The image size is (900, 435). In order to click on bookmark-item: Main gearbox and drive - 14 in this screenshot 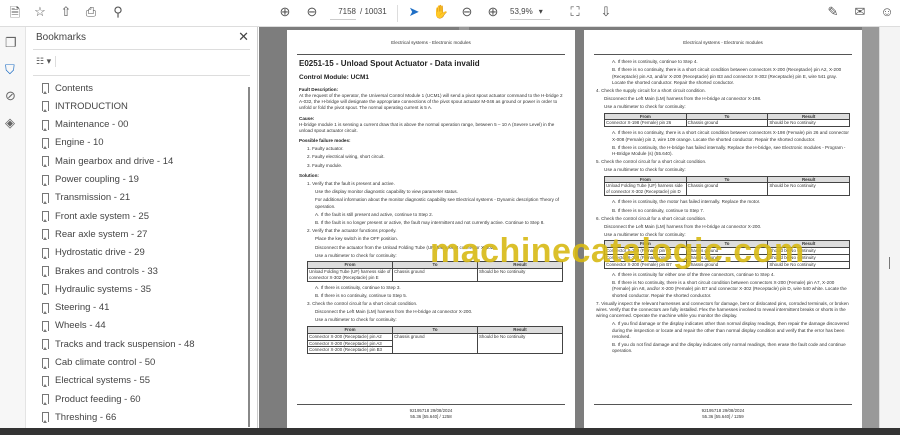, I will do `click(107, 161)`.